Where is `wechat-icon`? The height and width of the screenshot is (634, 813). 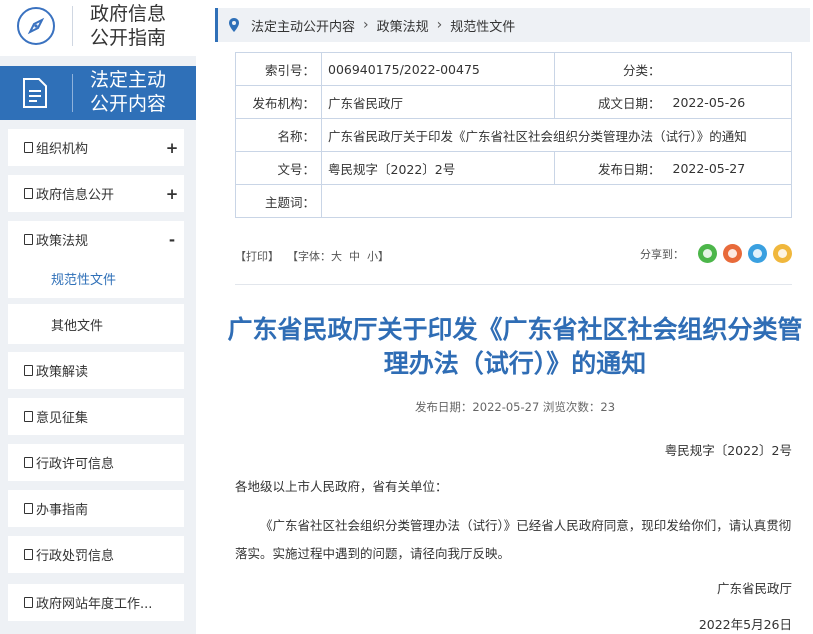
wechat-icon is located at coordinates (707, 253).